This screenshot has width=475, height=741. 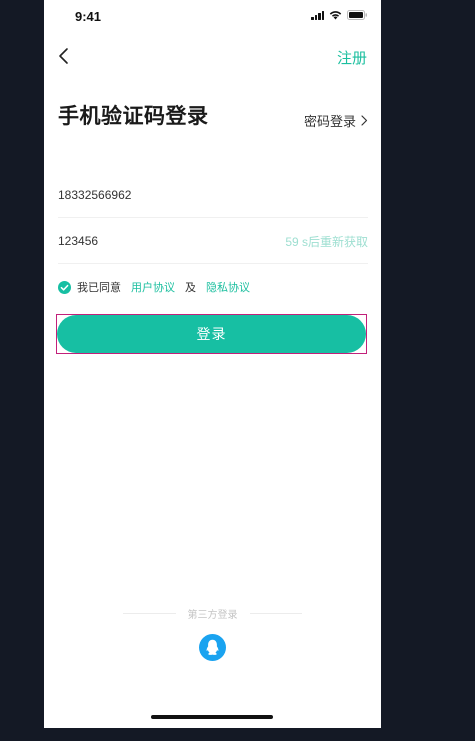 I want to click on code-field: 59 s后重新获取, so click(x=213, y=241).